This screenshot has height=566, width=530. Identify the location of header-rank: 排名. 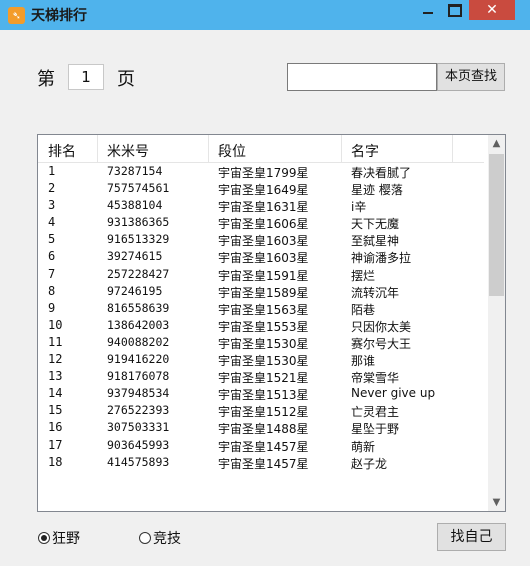
(62, 151).